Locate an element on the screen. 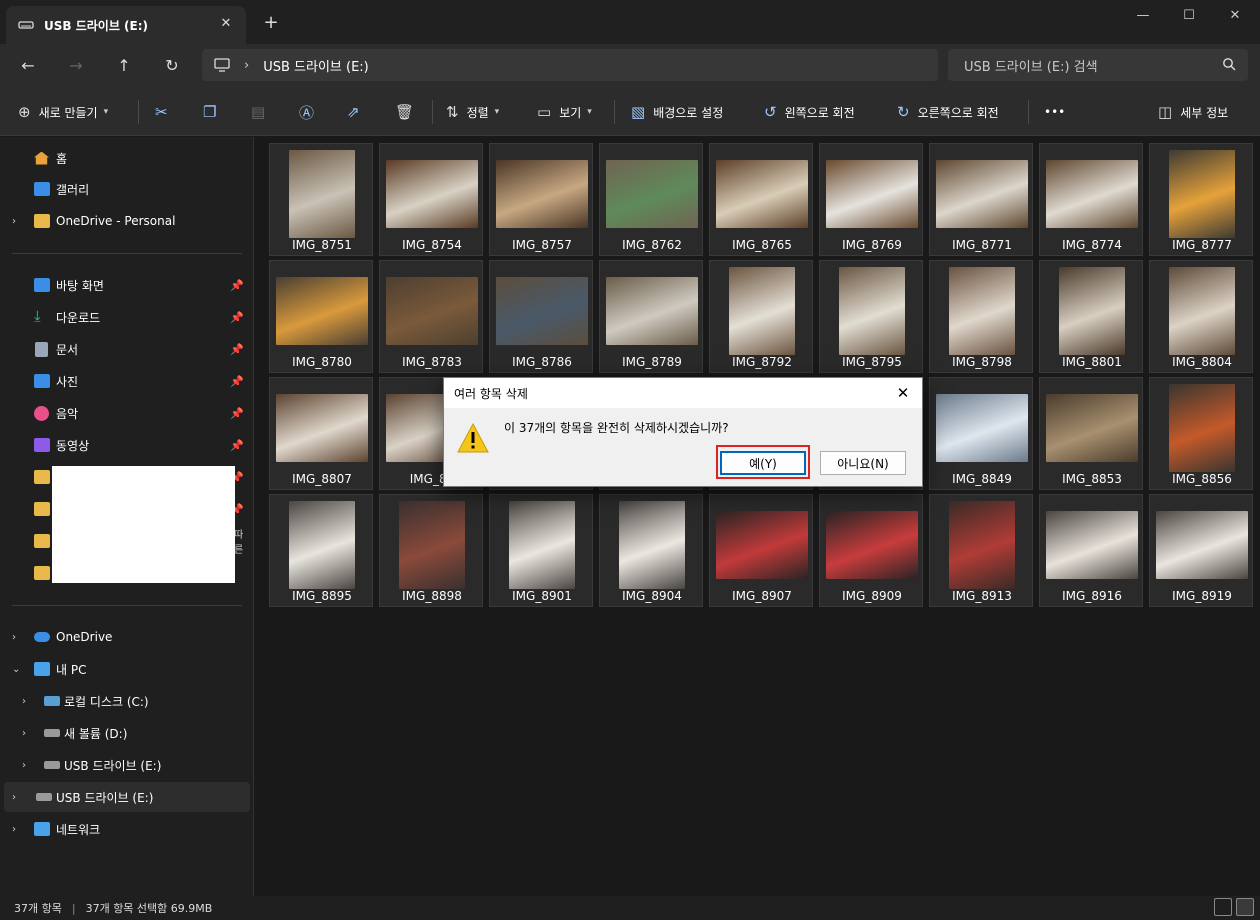  address-bar: › USB 드라이브 (E:) is located at coordinates (570, 65).